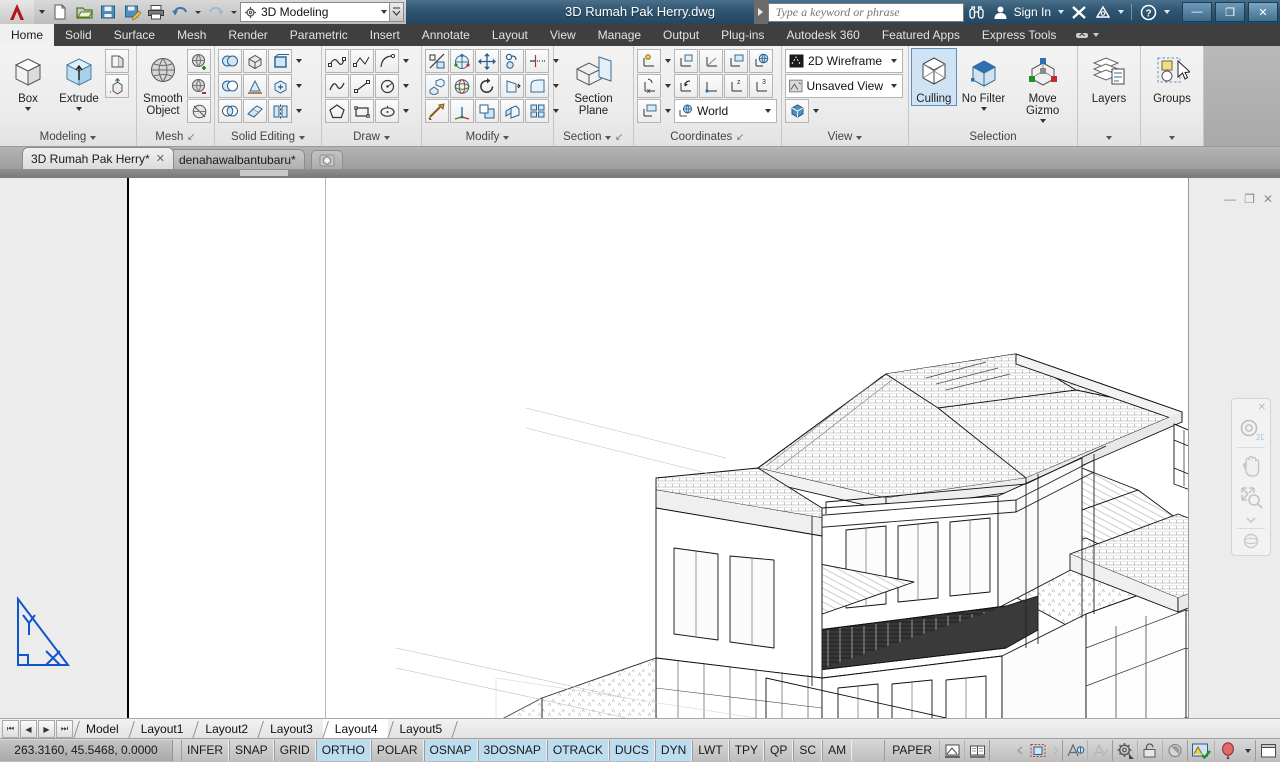 This screenshot has width=1280, height=762. Describe the element at coordinates (1020, 750) in the screenshot. I see `annotation-scale-prev-caret` at that location.